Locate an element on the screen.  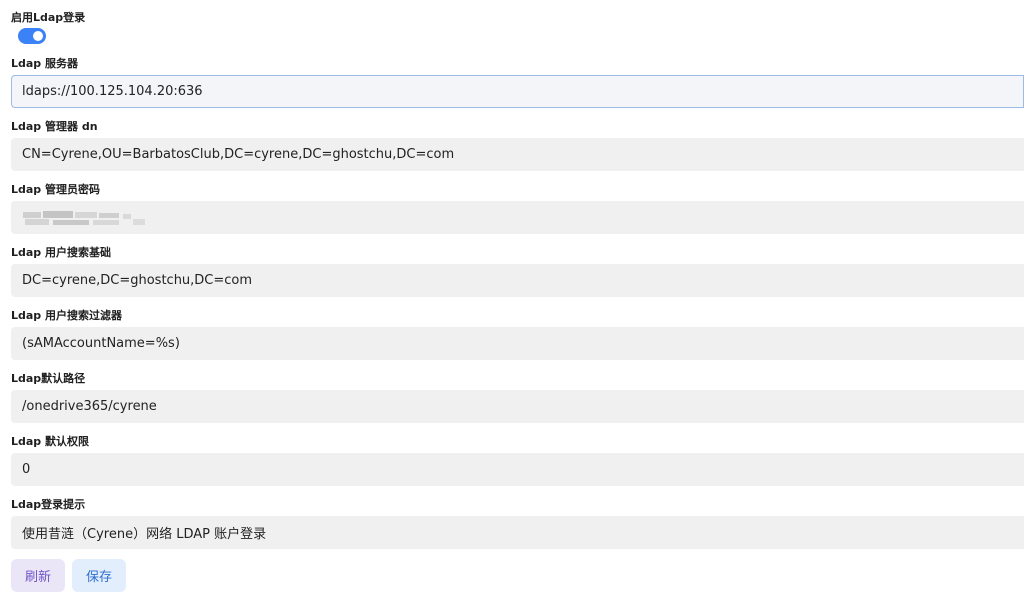
manager-password-input is located at coordinates (517, 217).